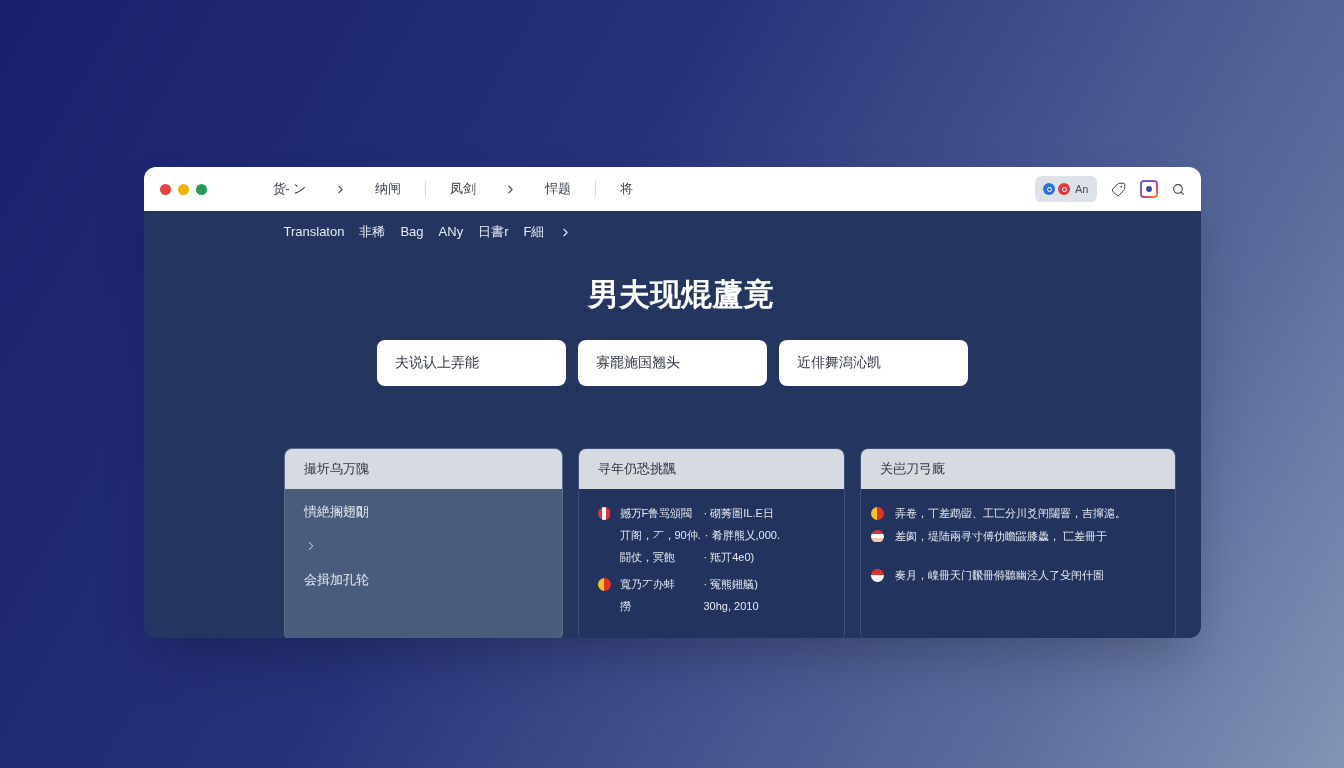  What do you see at coordinates (625, 606) in the screenshot?
I see `entry-text: 撈` at bounding box center [625, 606].